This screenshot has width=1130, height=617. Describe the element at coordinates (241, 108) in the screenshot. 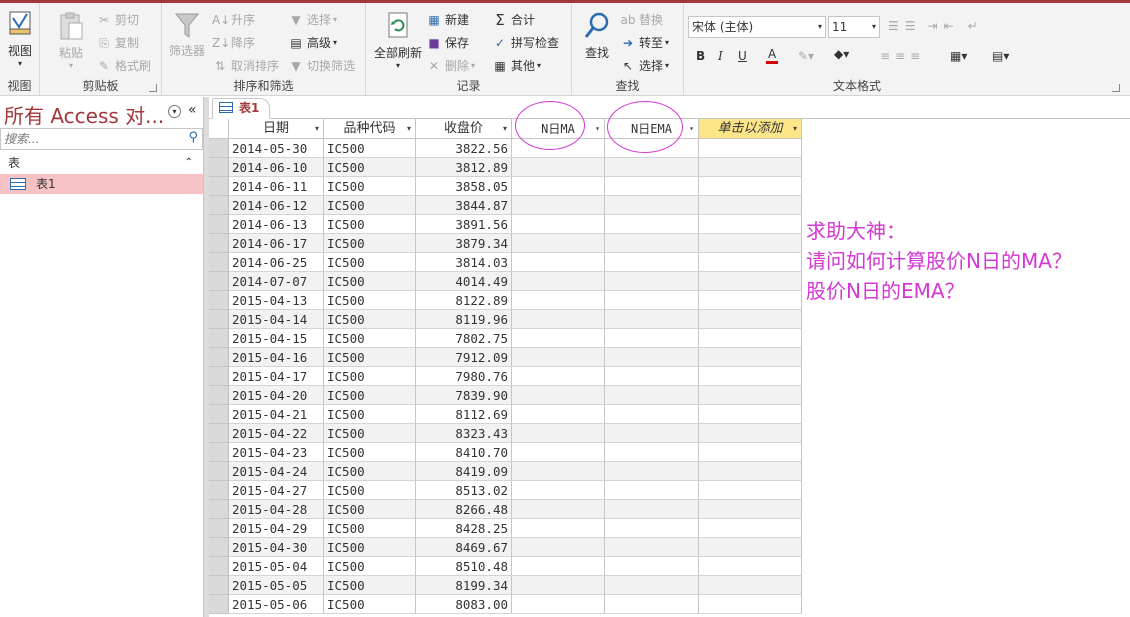

I see `tab-table1: 表1` at that location.